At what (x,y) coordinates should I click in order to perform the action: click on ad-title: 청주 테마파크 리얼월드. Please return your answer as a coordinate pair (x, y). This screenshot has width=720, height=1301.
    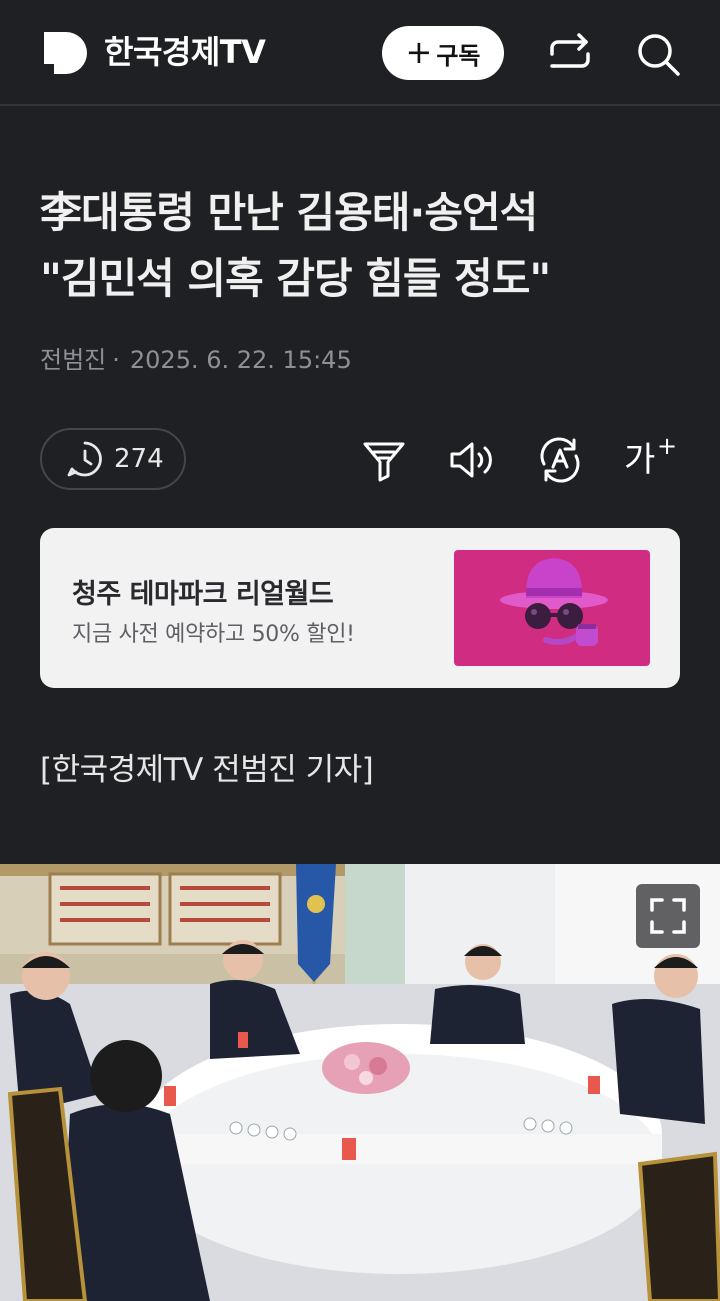
    Looking at the image, I should click on (203, 594).